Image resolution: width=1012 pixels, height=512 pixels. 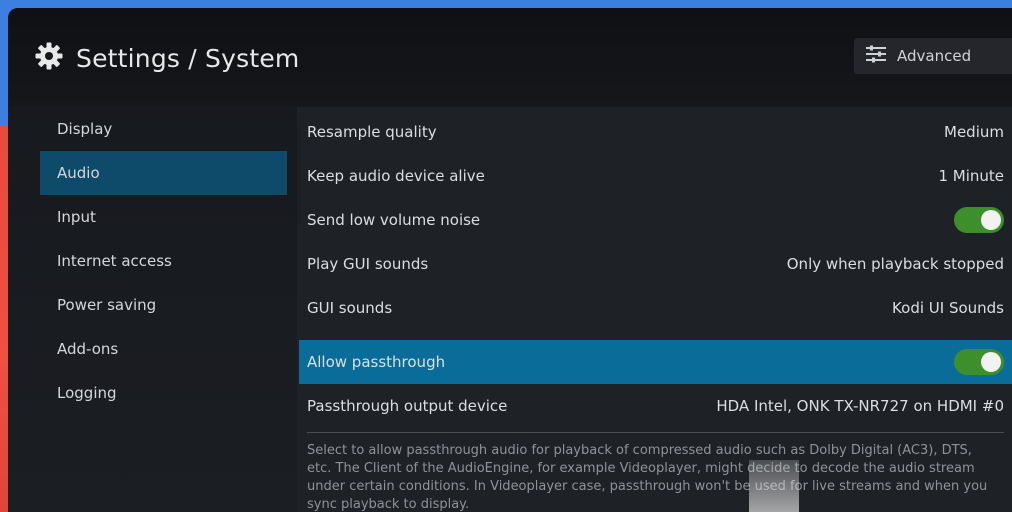 I want to click on setting-label: Play GUI sounds, so click(x=368, y=264).